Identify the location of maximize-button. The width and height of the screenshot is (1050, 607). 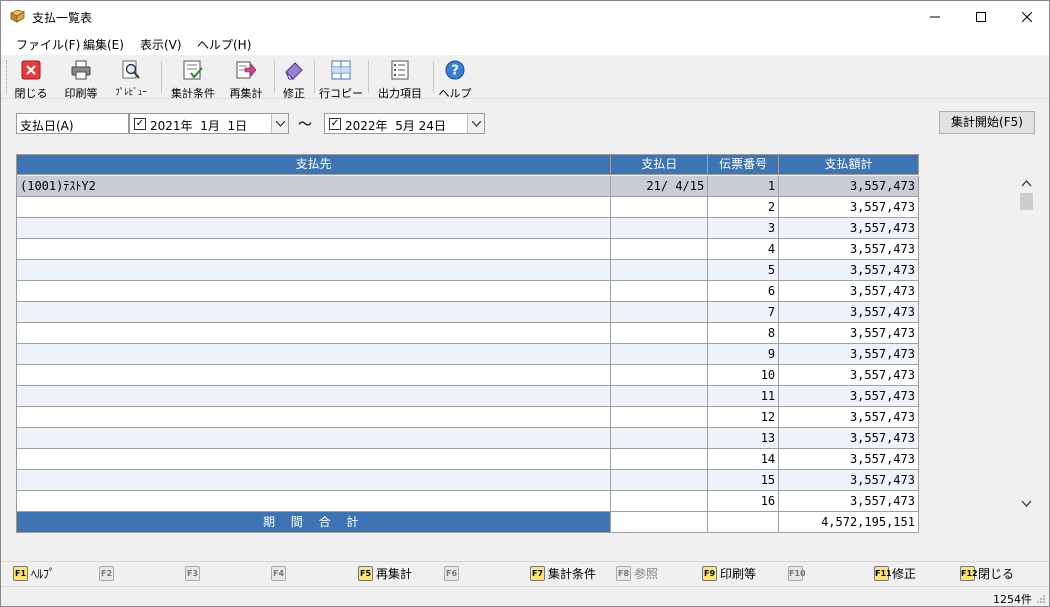
(981, 16).